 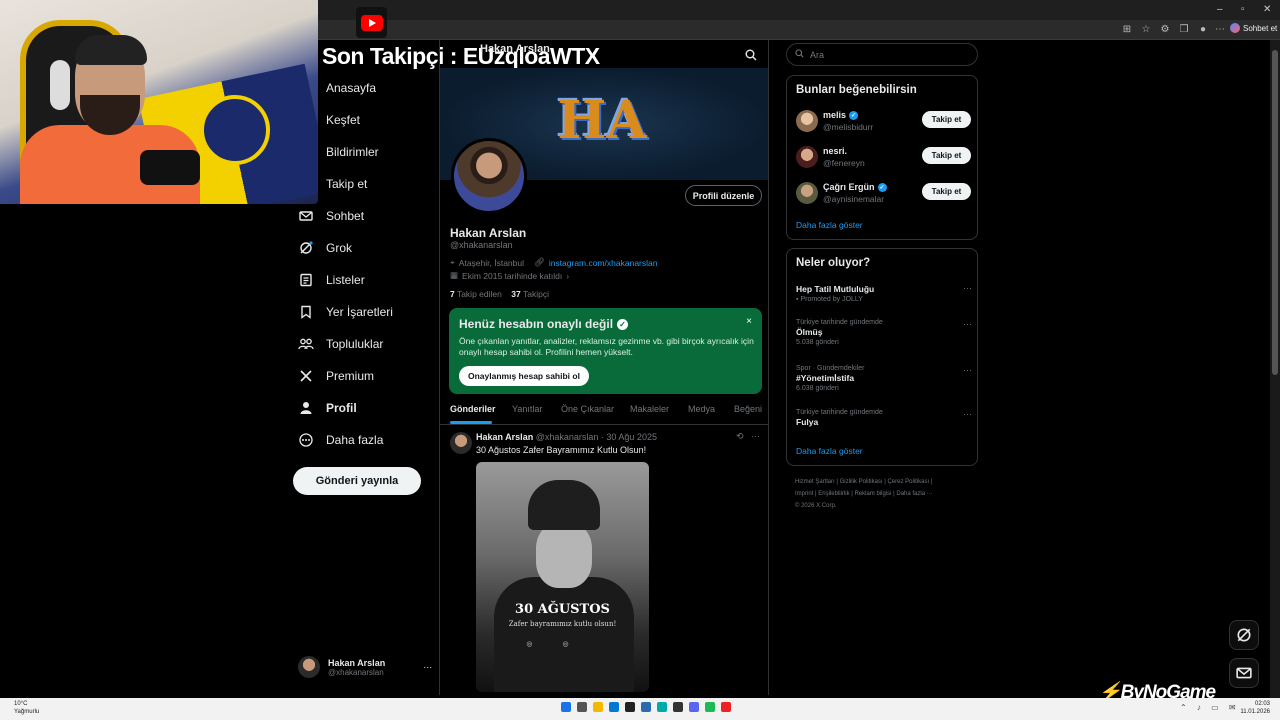 What do you see at coordinates (884, 122) in the screenshot?
I see `suggestion-item: melis ✓ @melisbidurr Takip et` at bounding box center [884, 122].